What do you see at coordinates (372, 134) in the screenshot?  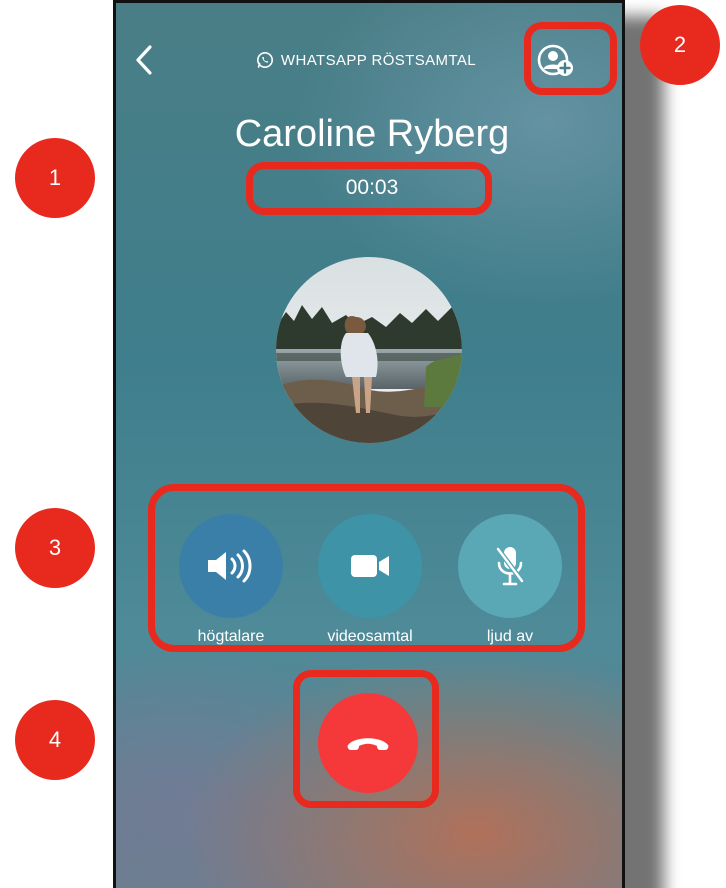 I see `caller-name: Caroline Ryberg` at bounding box center [372, 134].